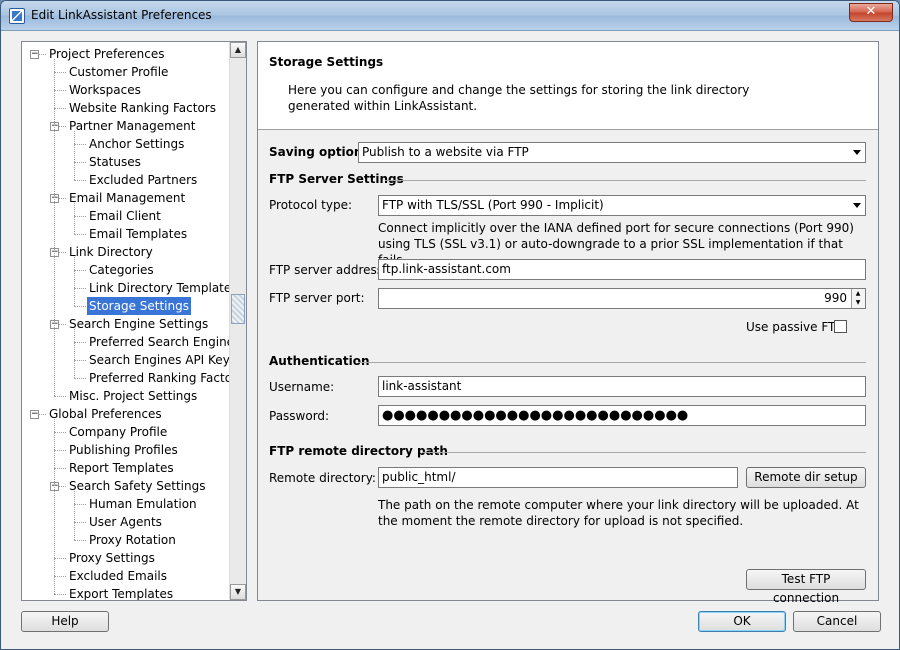  Describe the element at coordinates (142, 108) in the screenshot. I see `tree-item: Website Ranking Factors` at that location.